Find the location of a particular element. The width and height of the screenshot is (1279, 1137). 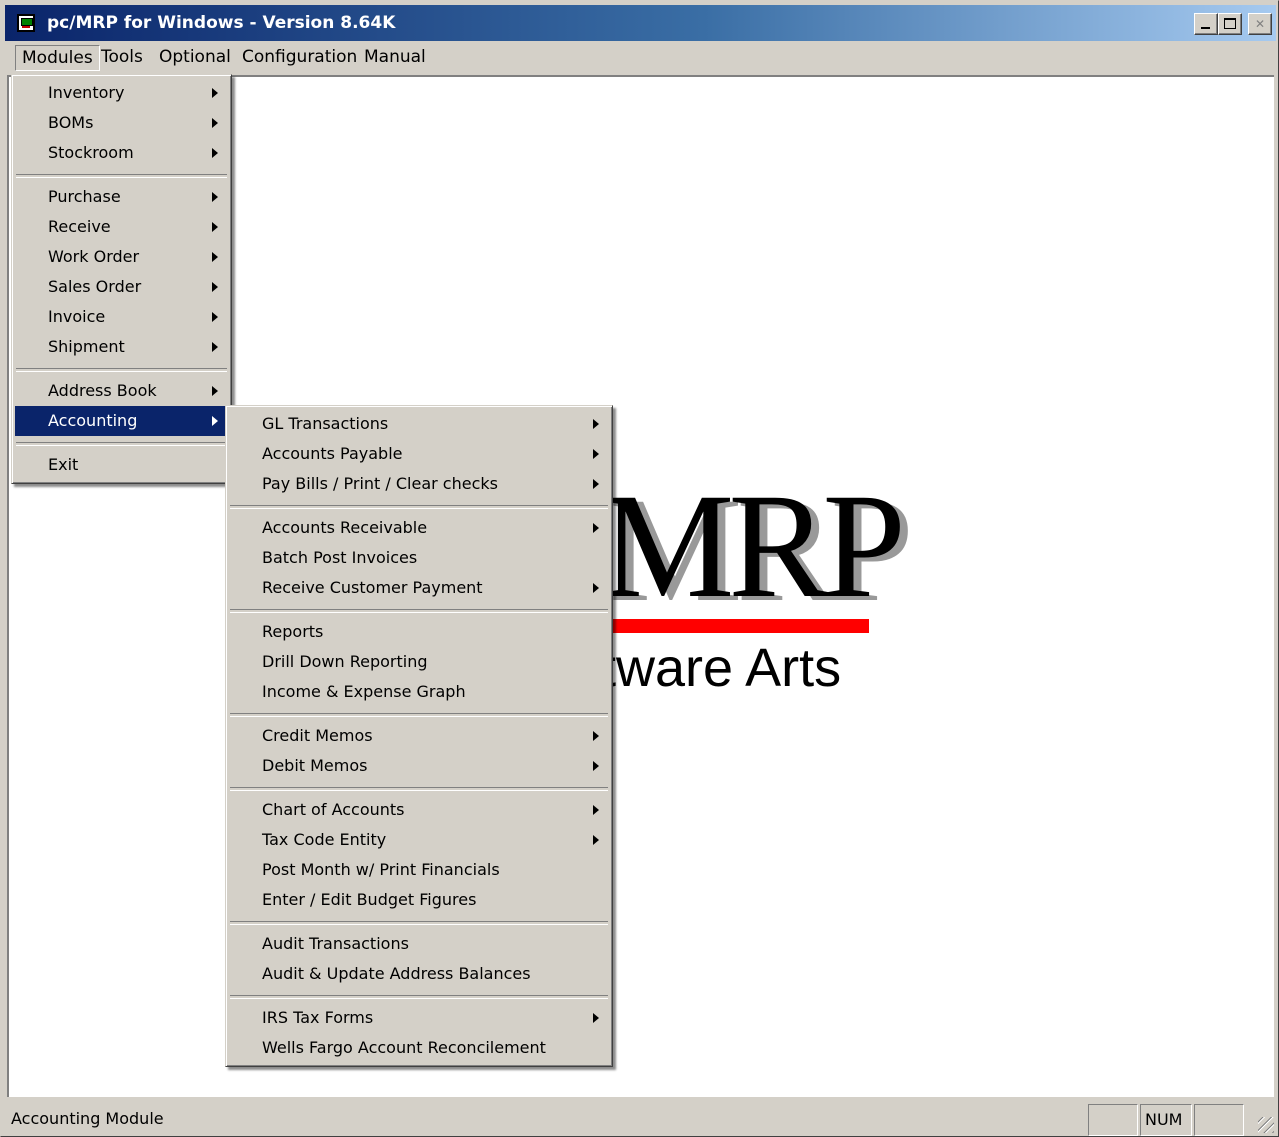

submenu-item-audit-address-balances: Audit & Update Address Balances is located at coordinates (419, 974).